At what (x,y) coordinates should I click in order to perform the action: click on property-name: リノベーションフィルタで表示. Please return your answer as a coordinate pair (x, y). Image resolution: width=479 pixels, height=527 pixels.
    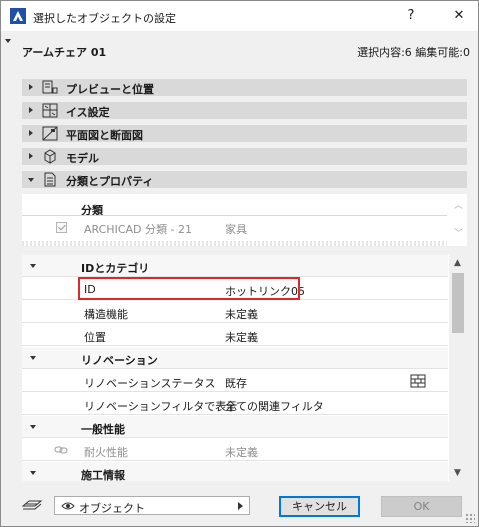
    Looking at the image, I should click on (161, 406).